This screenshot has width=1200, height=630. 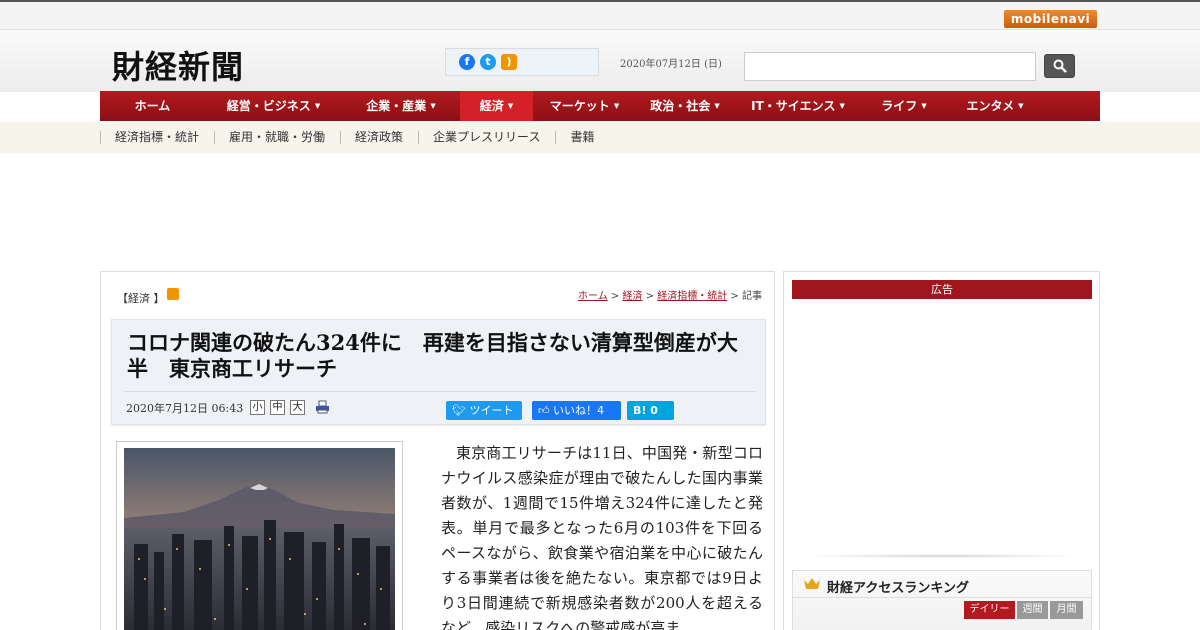 I want to click on tweet-button: 🐦︎ ツイート, so click(x=484, y=410).